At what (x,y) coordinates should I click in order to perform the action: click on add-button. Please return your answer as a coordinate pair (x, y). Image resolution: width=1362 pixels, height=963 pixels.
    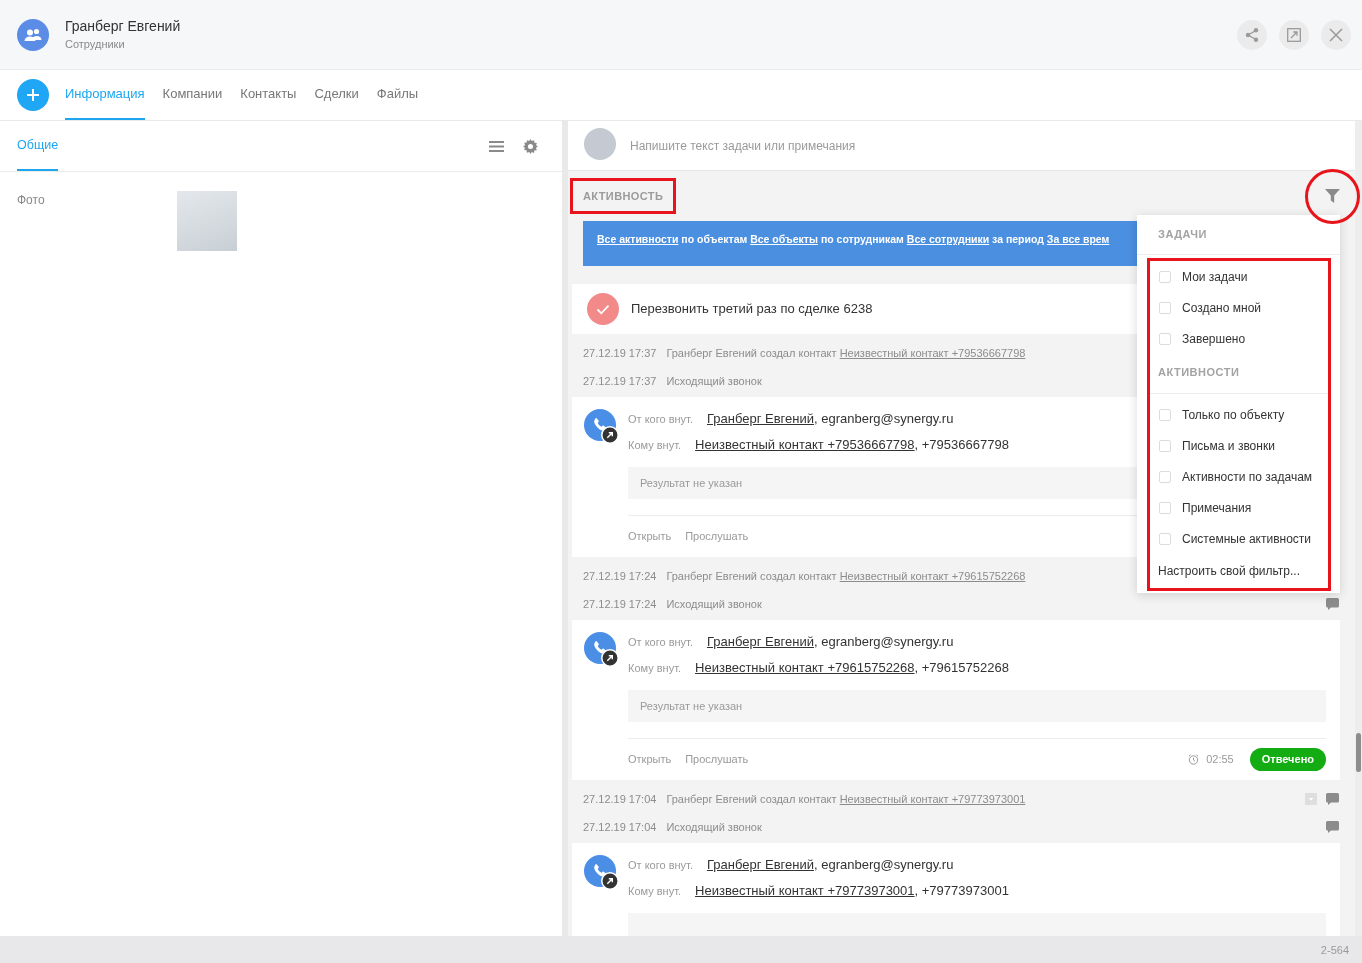
    Looking at the image, I should click on (33, 95).